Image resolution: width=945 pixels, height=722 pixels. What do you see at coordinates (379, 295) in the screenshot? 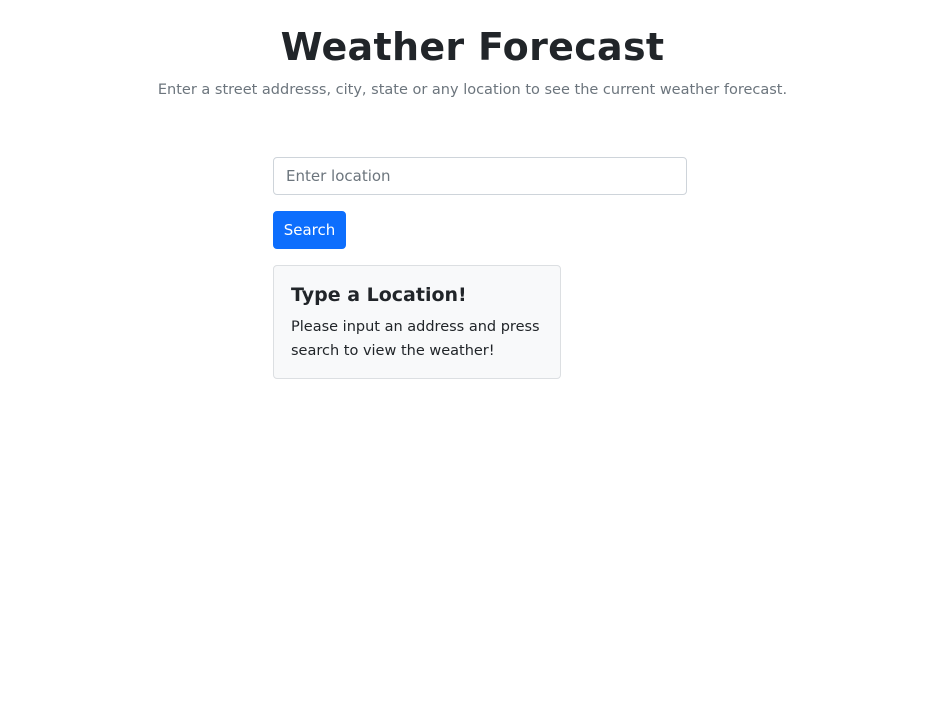
I see `card-title: Type a Location!` at bounding box center [379, 295].